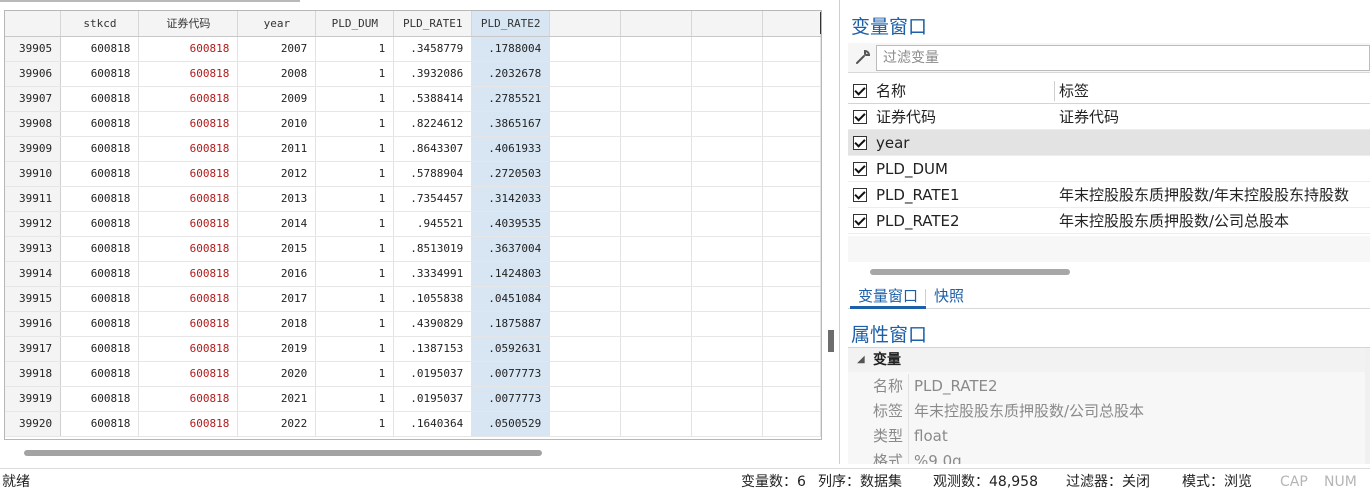  Describe the element at coordinates (1109, 360) in the screenshot. I see `properties-section-header: ◢ 变量` at that location.